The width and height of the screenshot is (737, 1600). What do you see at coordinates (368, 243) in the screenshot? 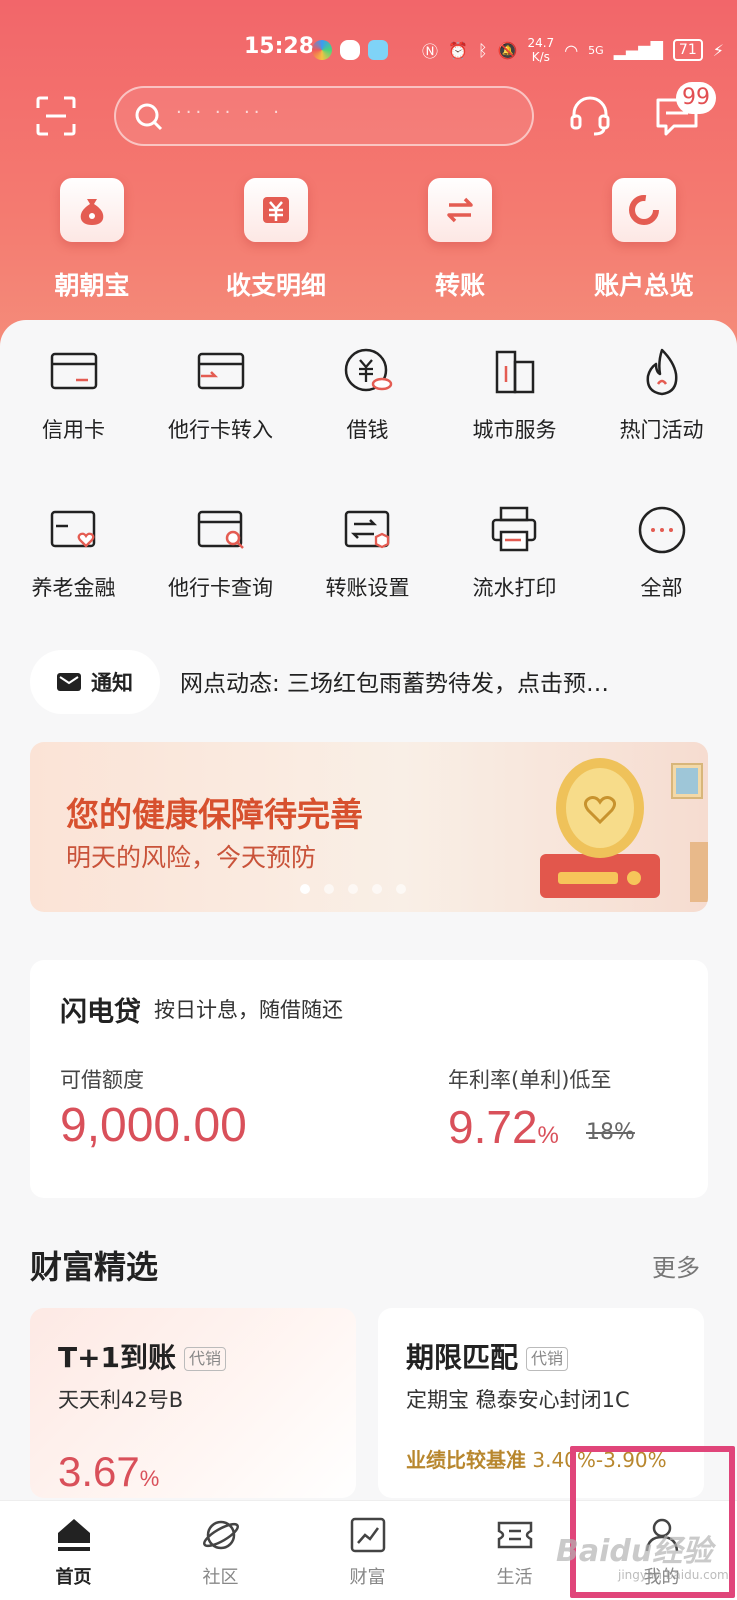
I see `quick-actions: 朝朝宝 收支明细 转账 账户总览` at bounding box center [368, 243].